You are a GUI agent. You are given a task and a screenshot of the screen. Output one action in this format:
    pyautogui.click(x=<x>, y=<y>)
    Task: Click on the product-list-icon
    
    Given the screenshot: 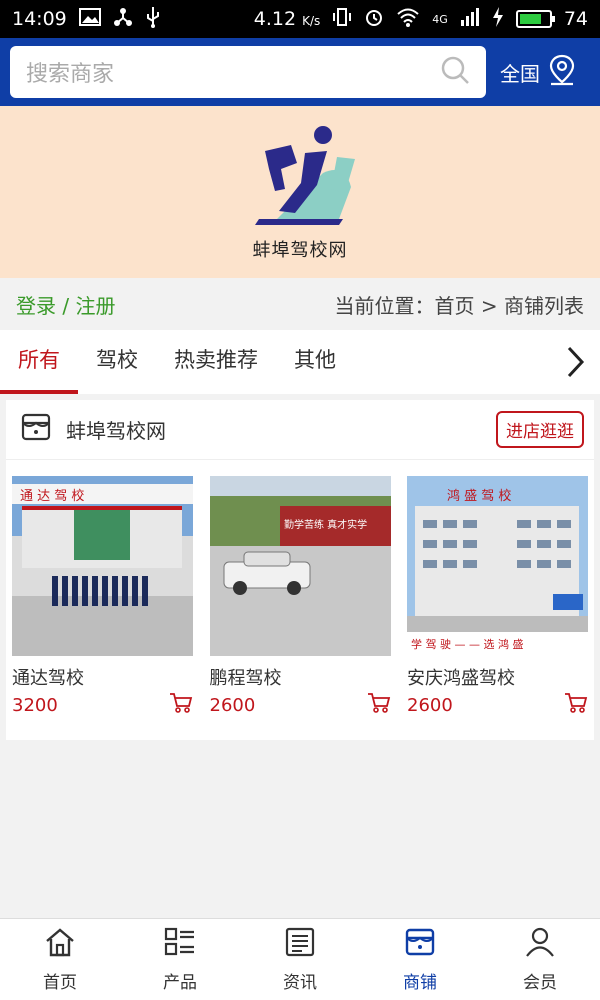 What is the action you would take?
    pyautogui.click(x=180, y=944)
    